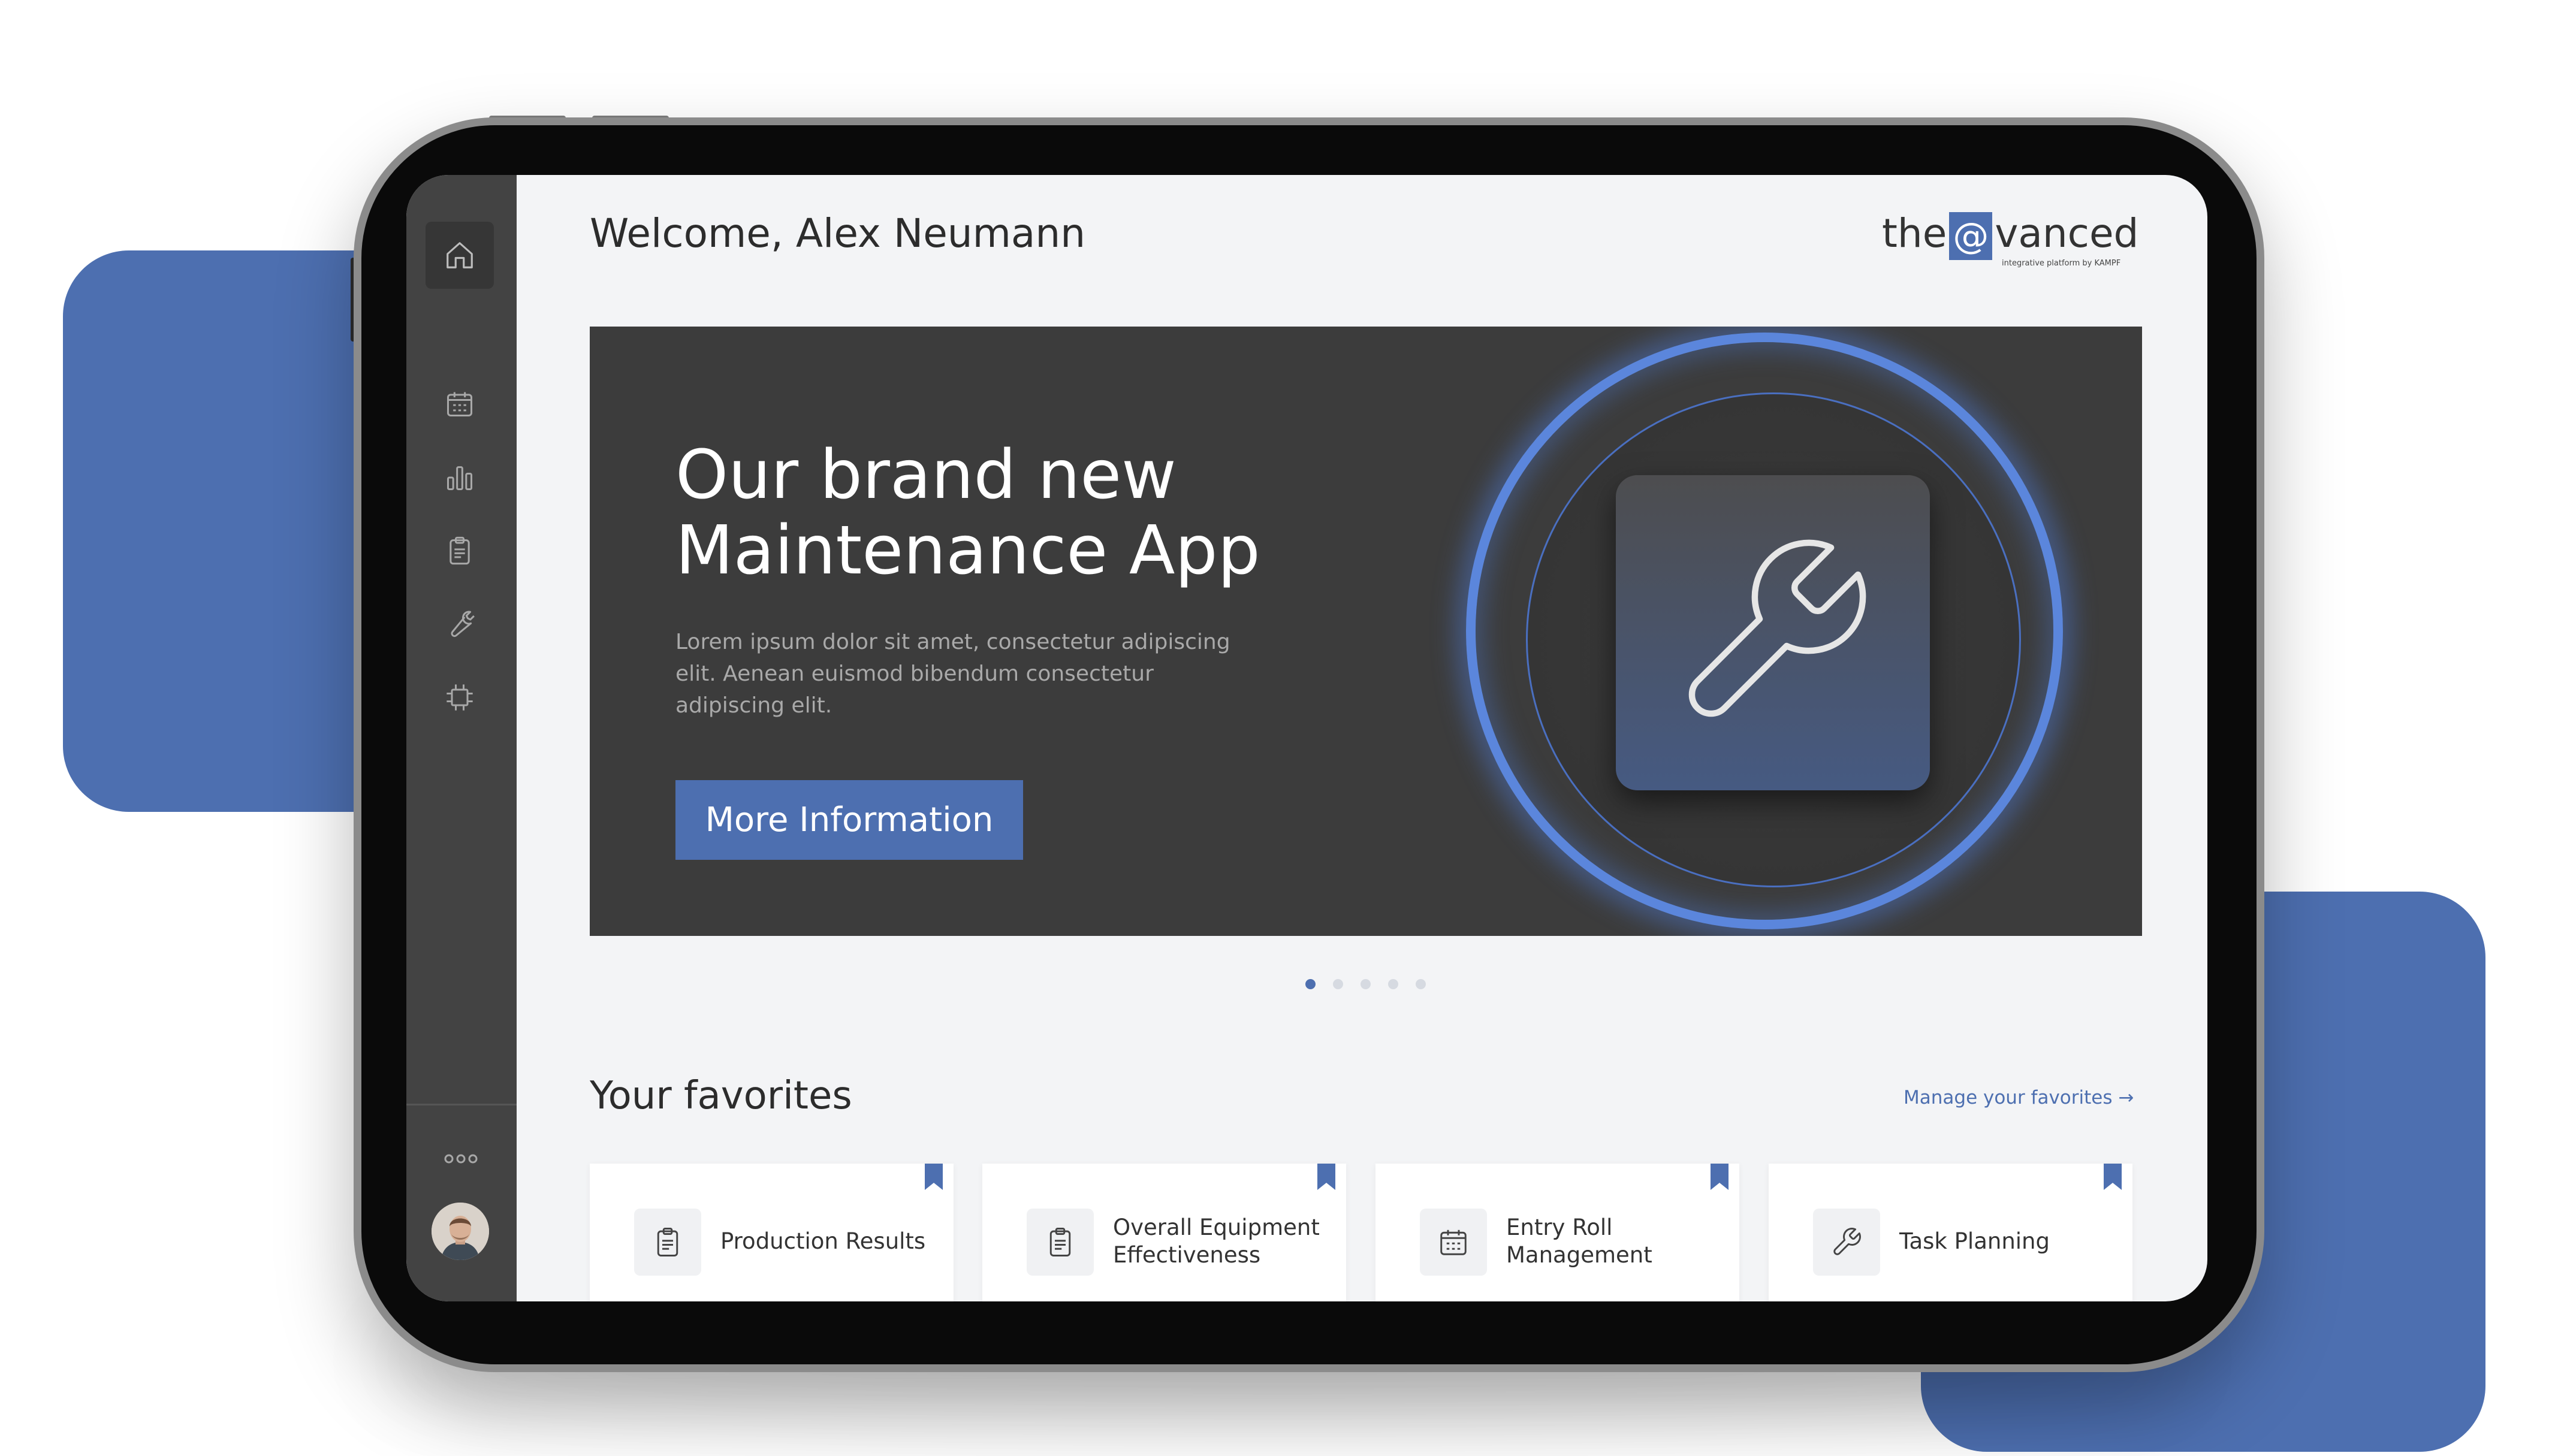 Image resolution: width=2552 pixels, height=1456 pixels. Describe the element at coordinates (2019, 1098) in the screenshot. I see `manage-favorites-link: Manage your favorites →` at that location.